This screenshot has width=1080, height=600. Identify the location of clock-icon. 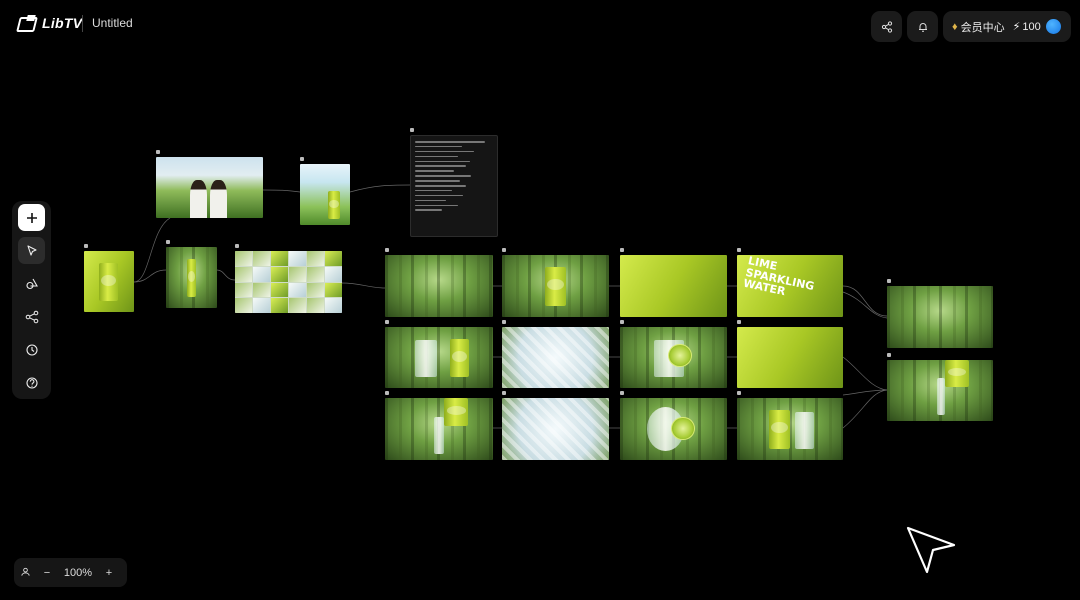
(31, 349).